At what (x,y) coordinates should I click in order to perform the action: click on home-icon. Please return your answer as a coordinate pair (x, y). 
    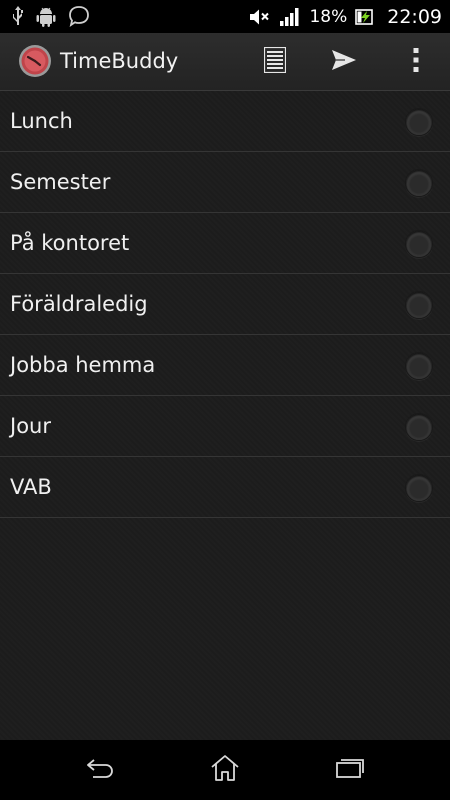
    Looking at the image, I should click on (225, 770).